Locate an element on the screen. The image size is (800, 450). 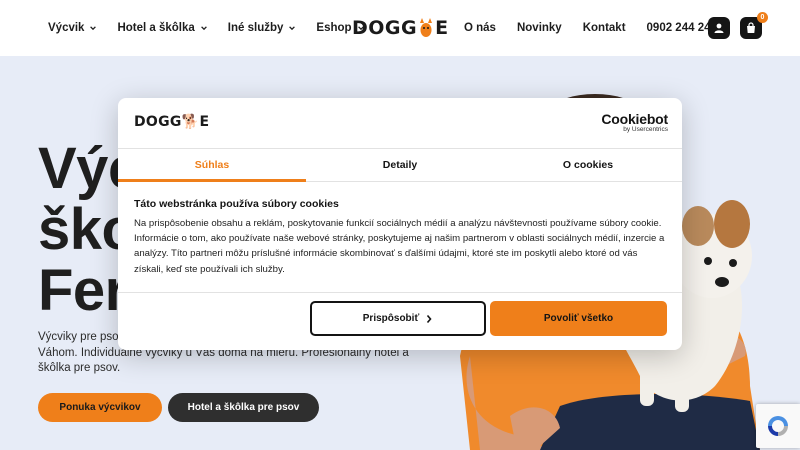
tab-o-cookies: O cookies is located at coordinates (588, 165).